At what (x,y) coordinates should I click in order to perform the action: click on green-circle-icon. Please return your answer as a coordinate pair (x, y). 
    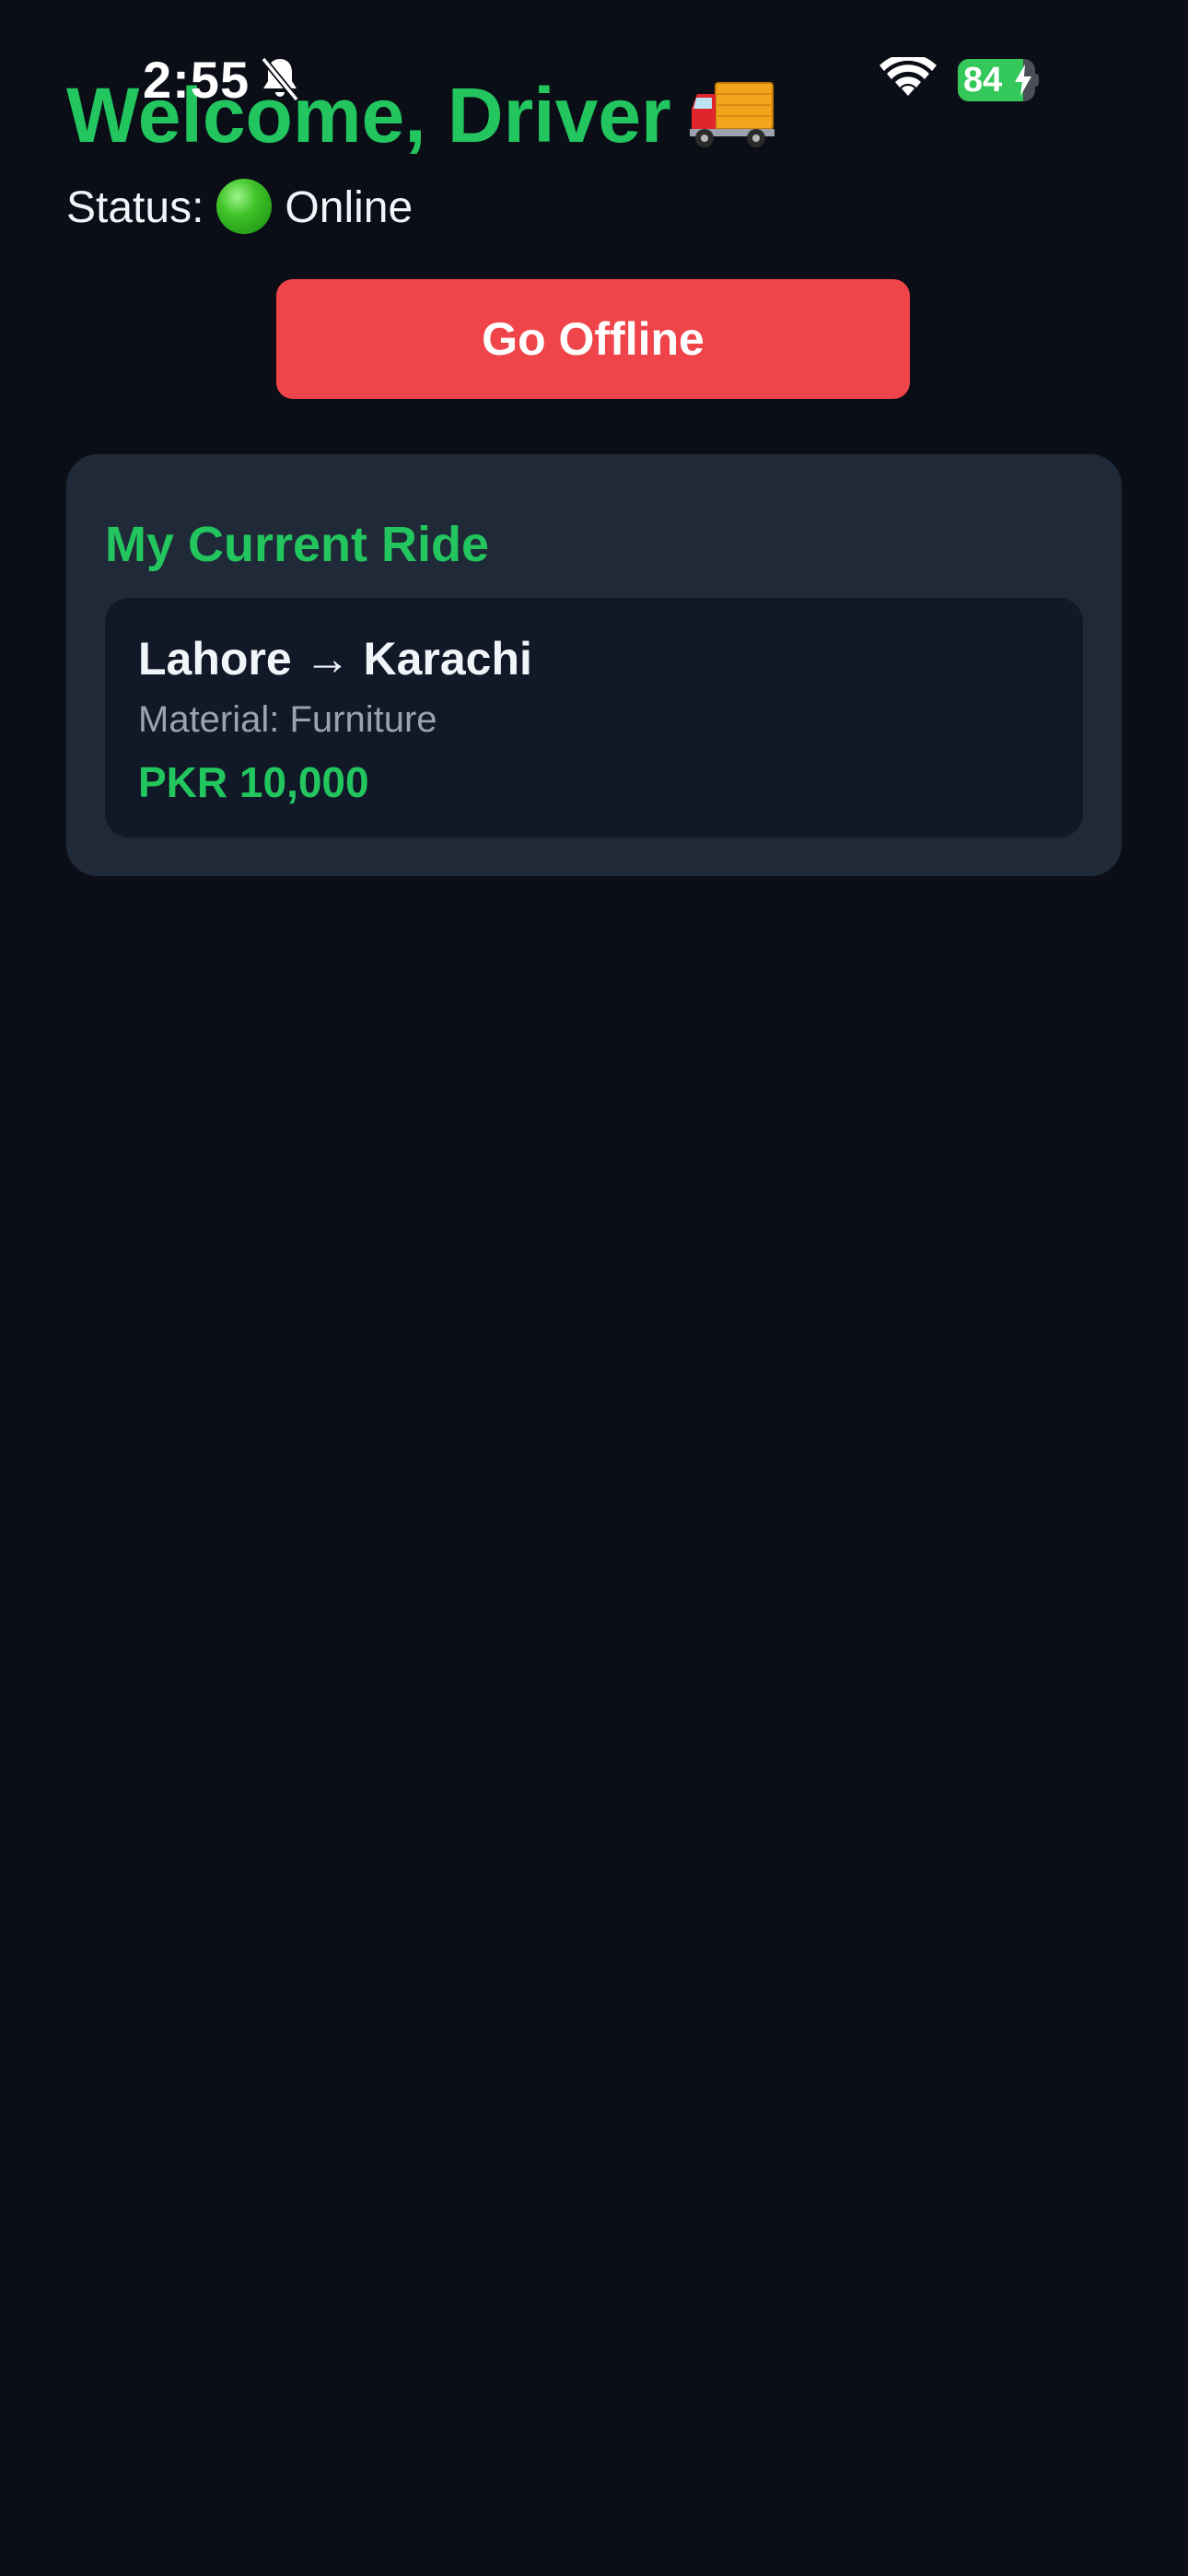
    Looking at the image, I should click on (244, 207).